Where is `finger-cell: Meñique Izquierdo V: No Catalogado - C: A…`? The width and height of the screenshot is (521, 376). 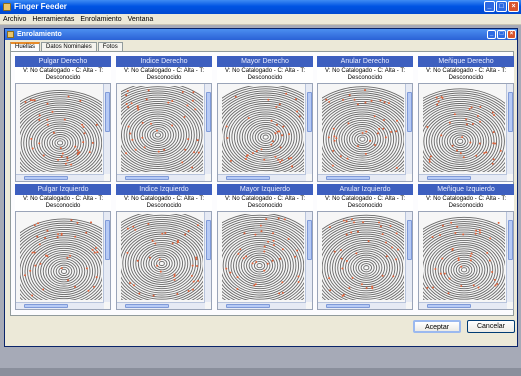 finger-cell: Meñique Izquierdo V: No Catalogado - C: A… is located at coordinates (466, 247).